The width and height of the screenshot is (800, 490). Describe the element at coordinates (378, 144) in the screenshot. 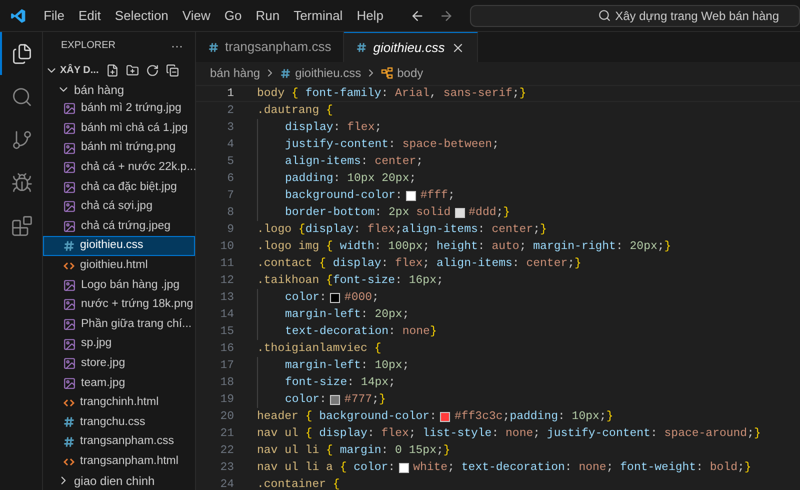

I see `code-line: justify-content: space-between;` at that location.